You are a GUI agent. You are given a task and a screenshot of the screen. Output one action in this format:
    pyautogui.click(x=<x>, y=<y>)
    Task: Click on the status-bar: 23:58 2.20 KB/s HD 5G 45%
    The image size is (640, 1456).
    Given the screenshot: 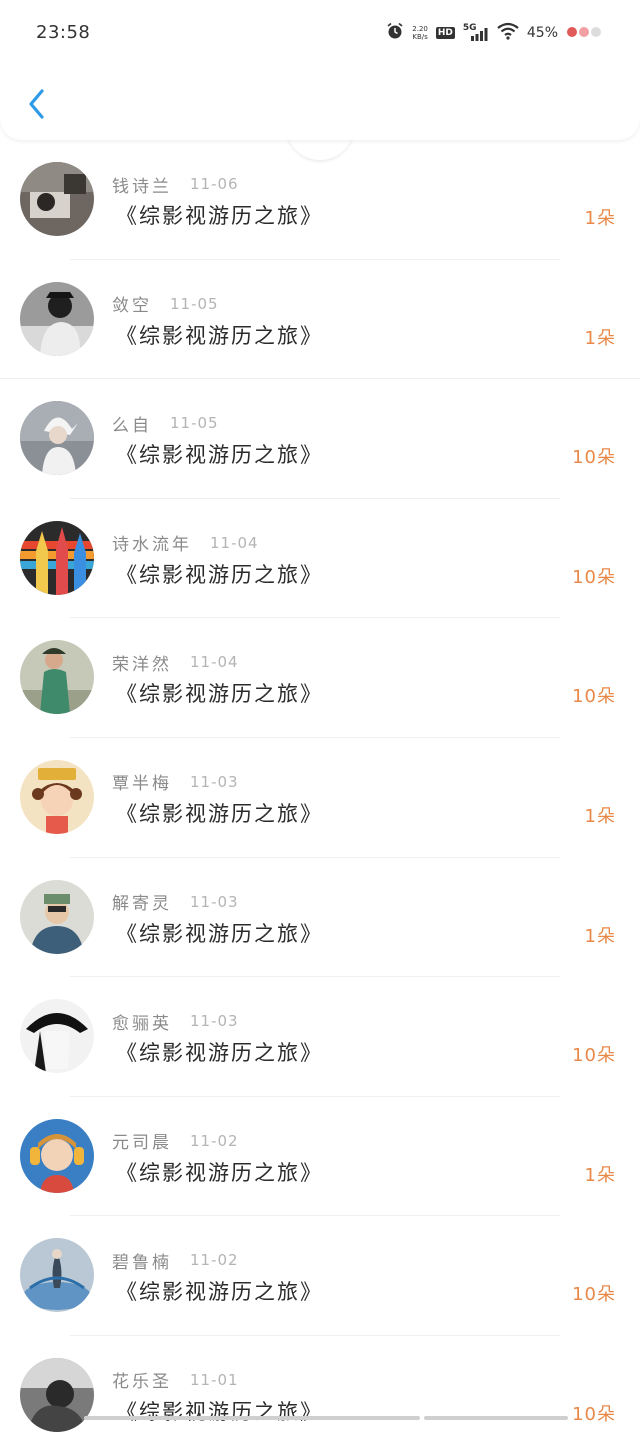 What is the action you would take?
    pyautogui.click(x=320, y=33)
    